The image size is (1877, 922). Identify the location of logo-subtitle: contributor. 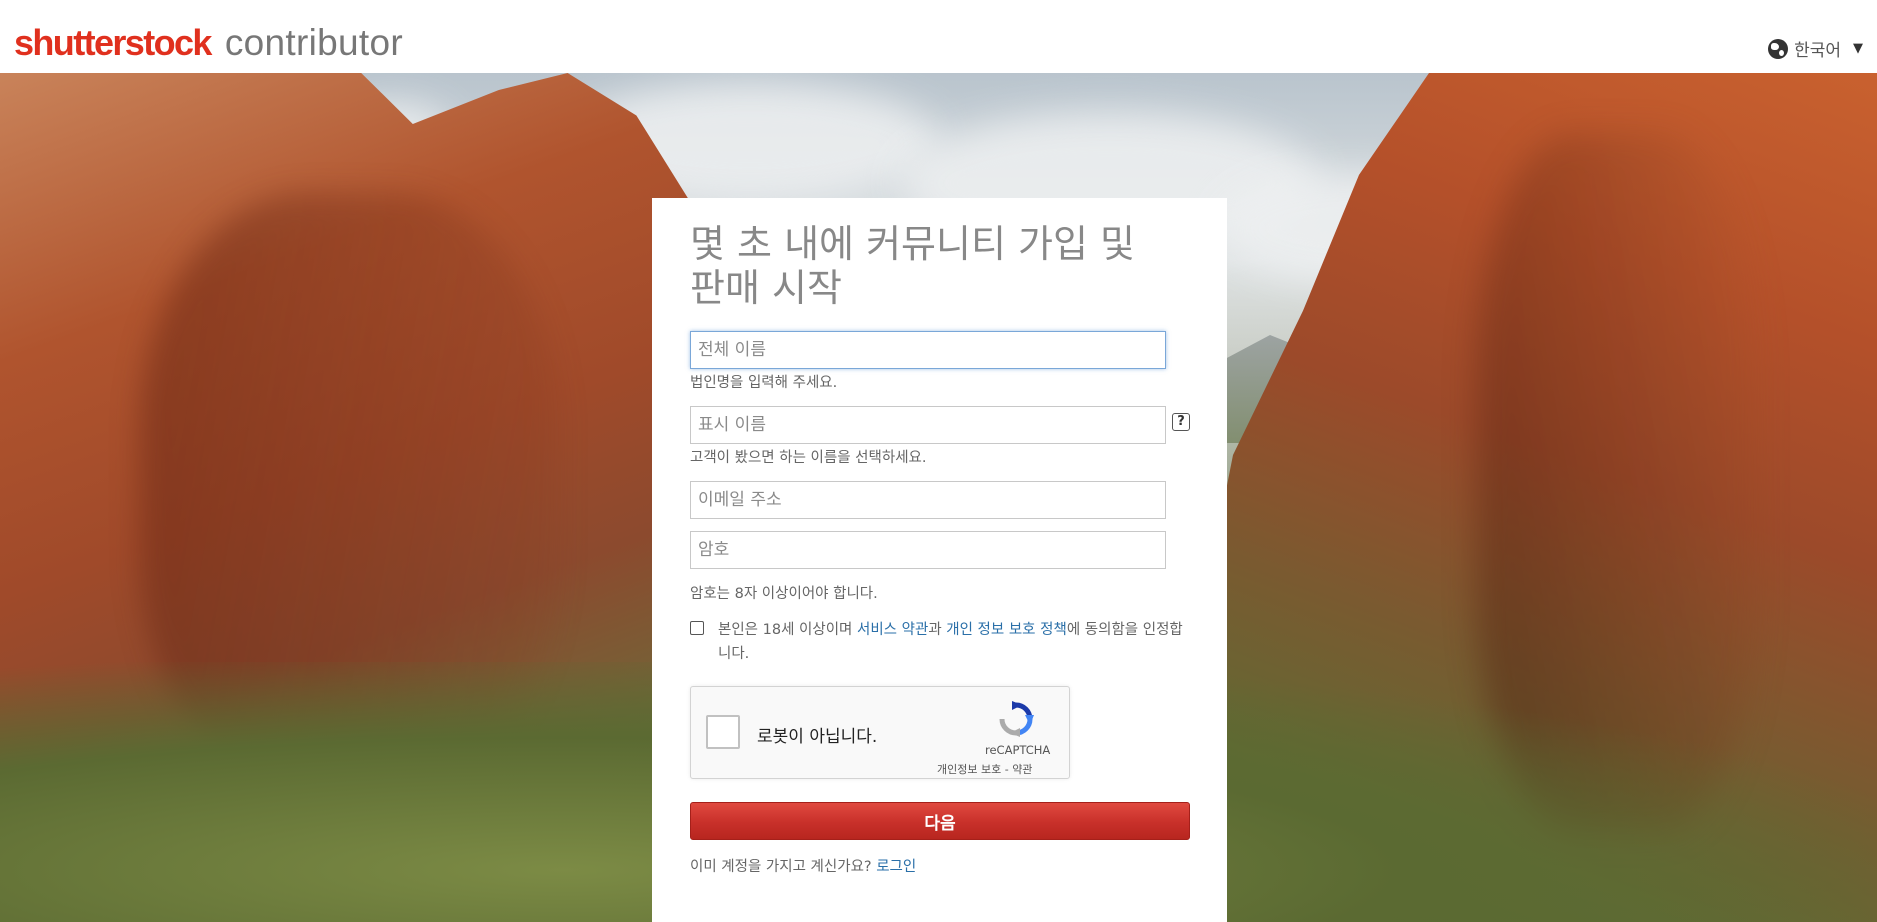
(313, 42).